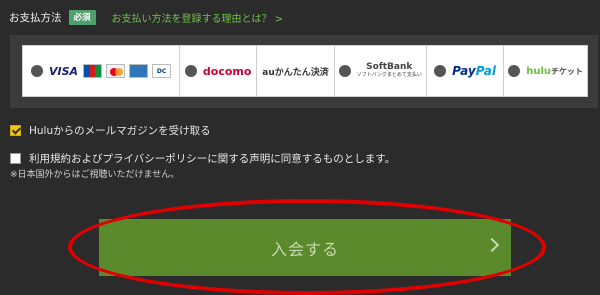 The height and width of the screenshot is (295, 600). I want to click on payment-option-au: auかんたん決済, so click(296, 71).